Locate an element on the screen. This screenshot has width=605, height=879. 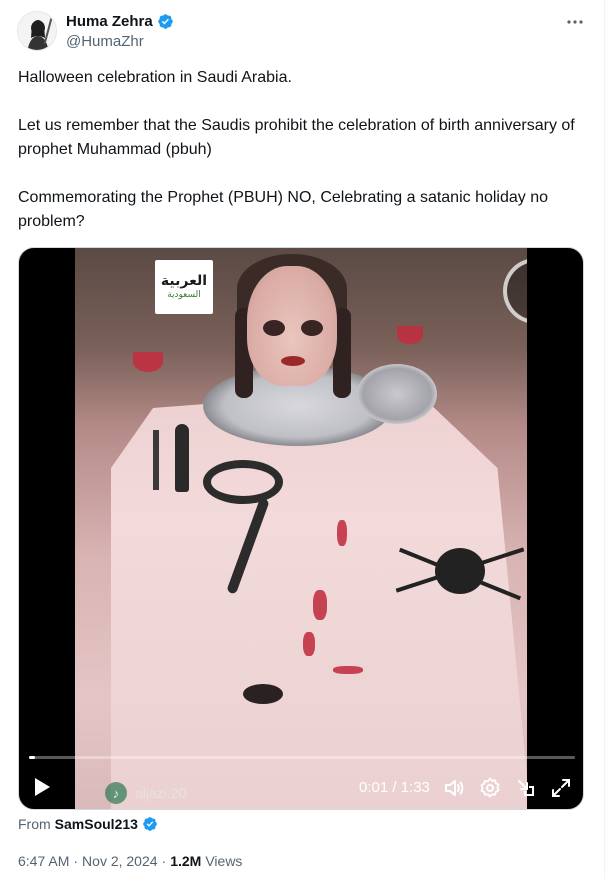
toy-spider is located at coordinates (460, 571).